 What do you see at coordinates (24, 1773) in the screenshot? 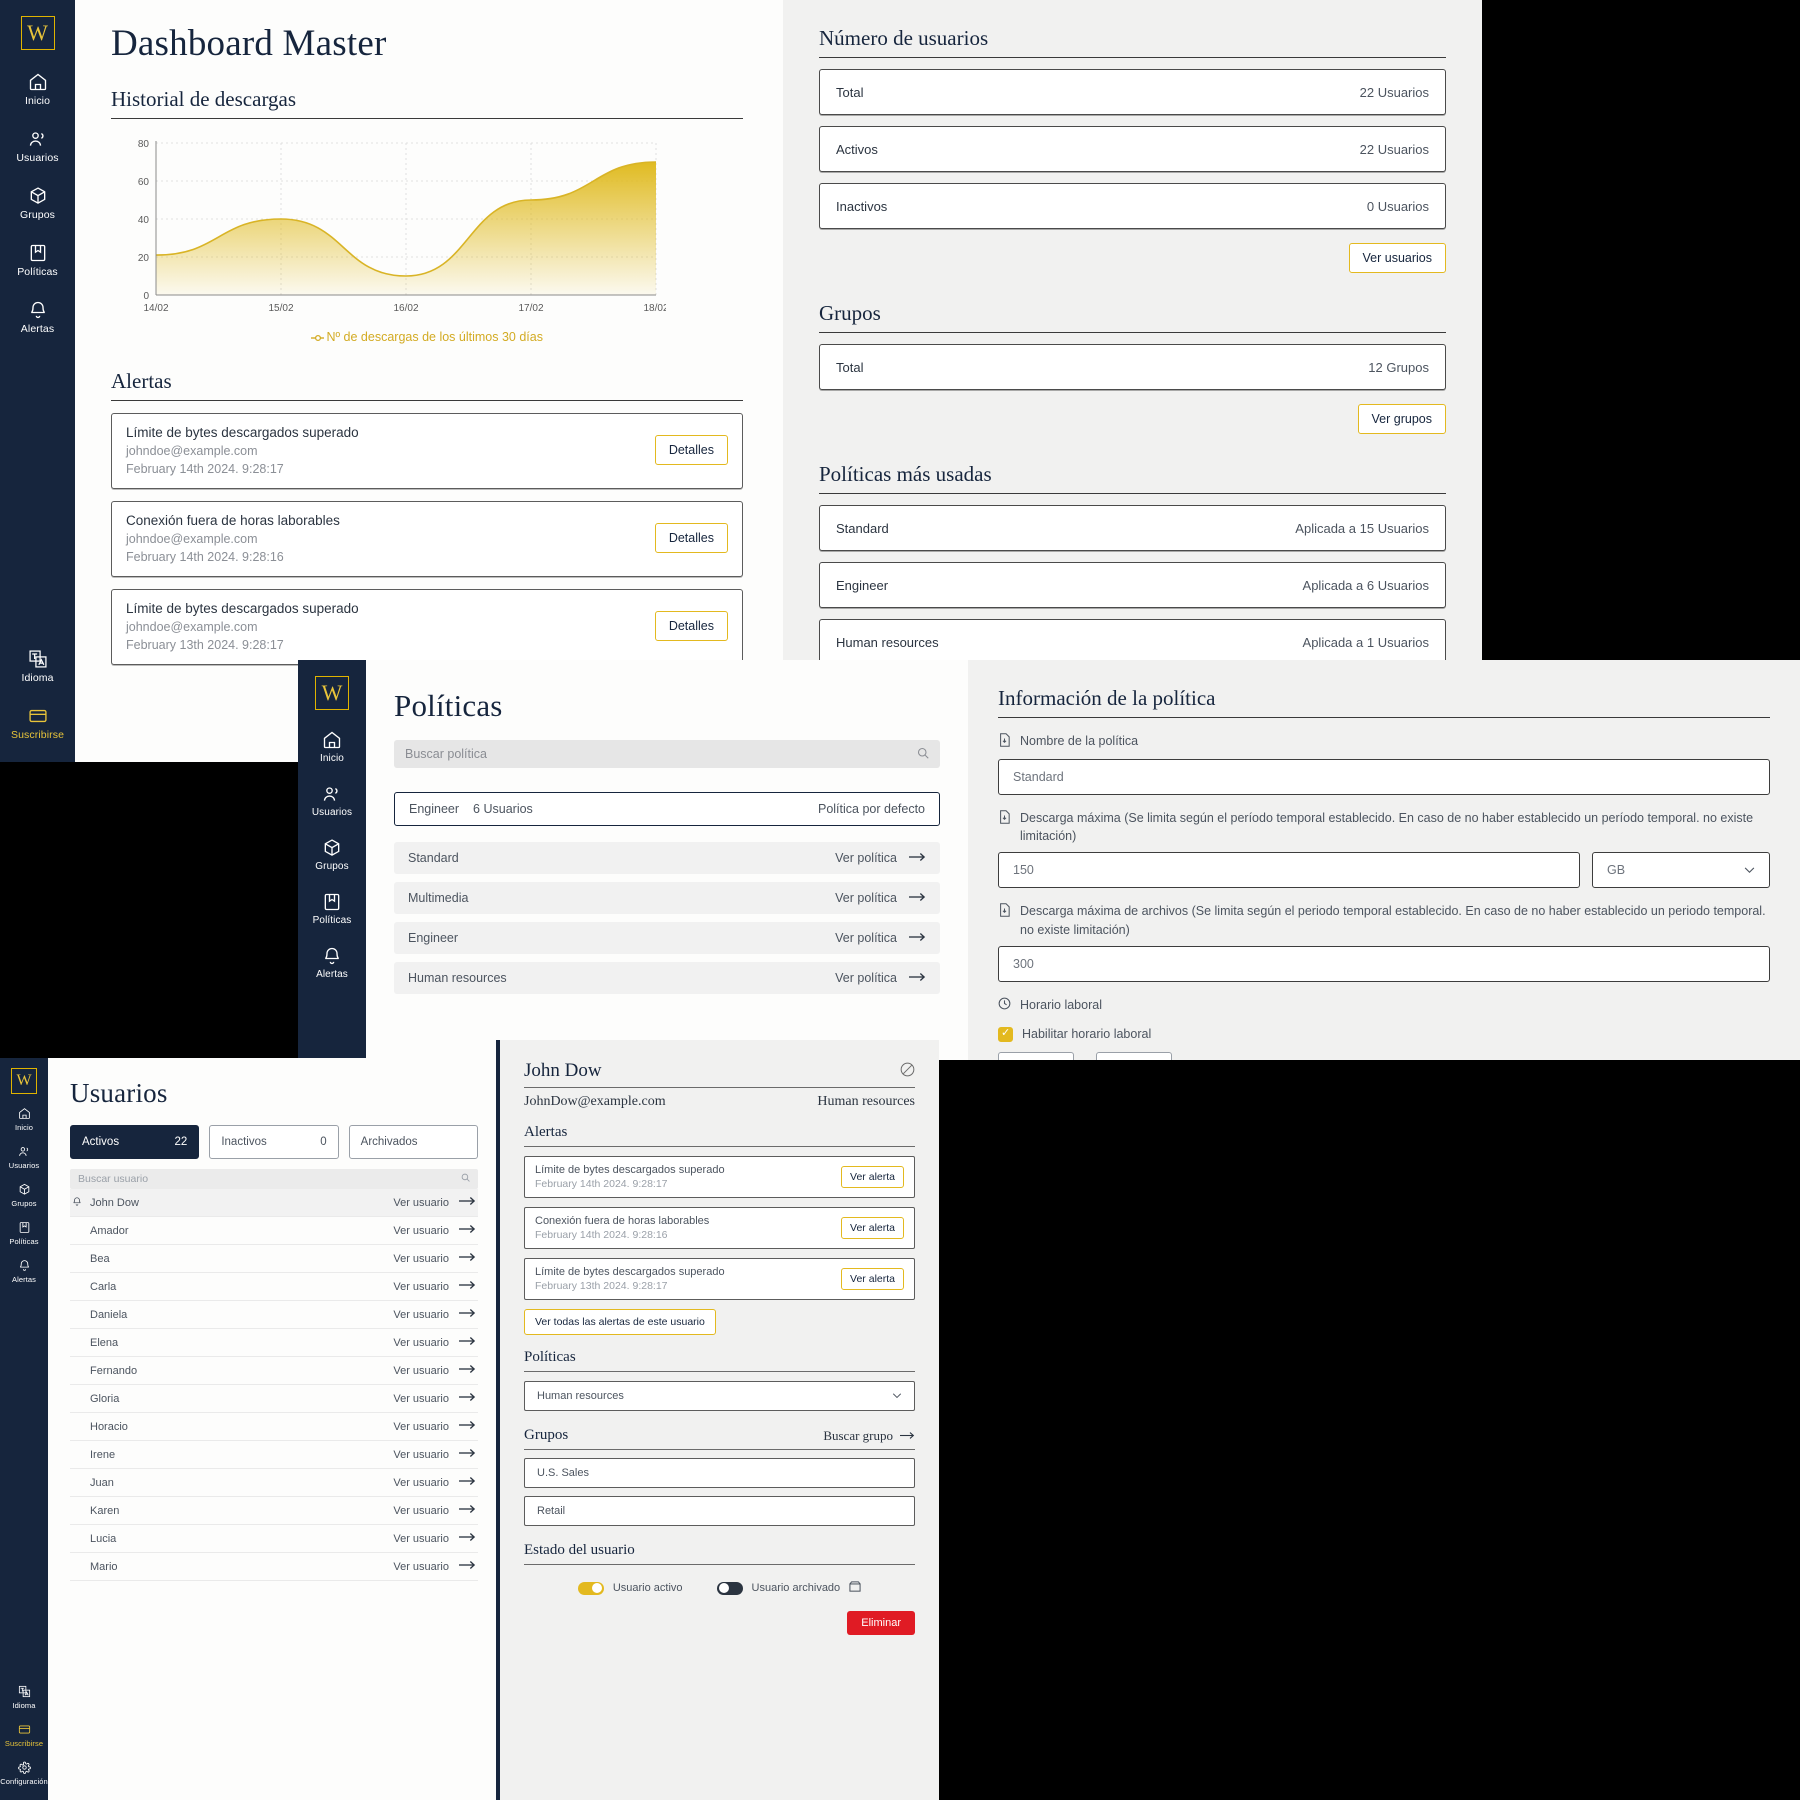
I see `sidebar-item-configuracin: Configuración` at bounding box center [24, 1773].